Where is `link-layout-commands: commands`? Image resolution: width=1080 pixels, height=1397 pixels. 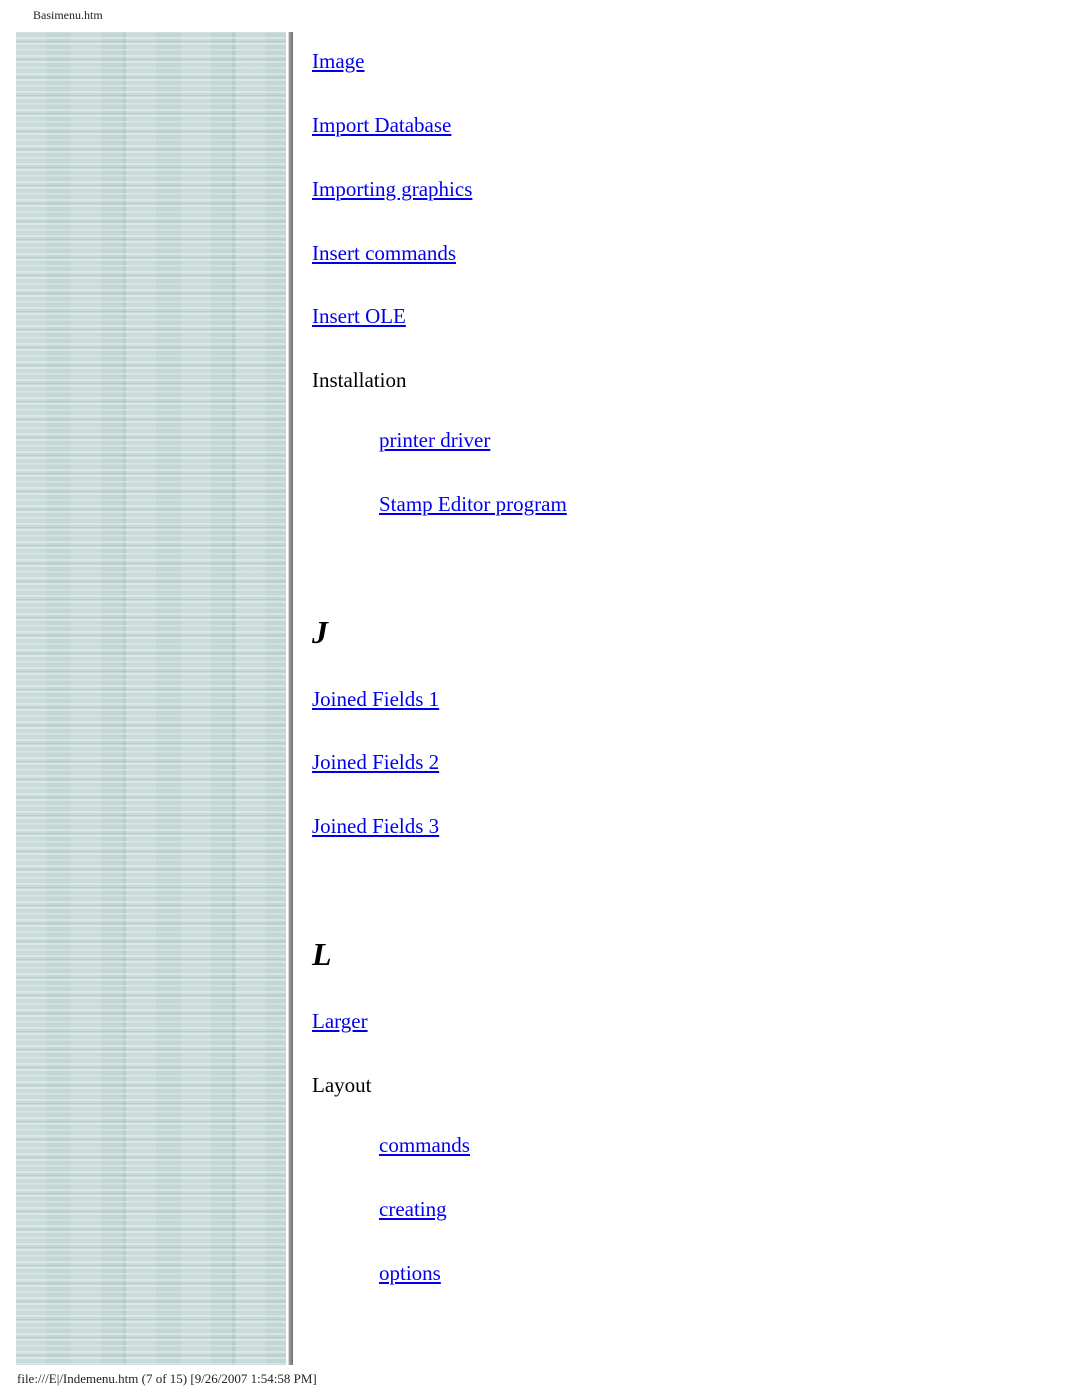
link-layout-commands: commands is located at coordinates (424, 1145).